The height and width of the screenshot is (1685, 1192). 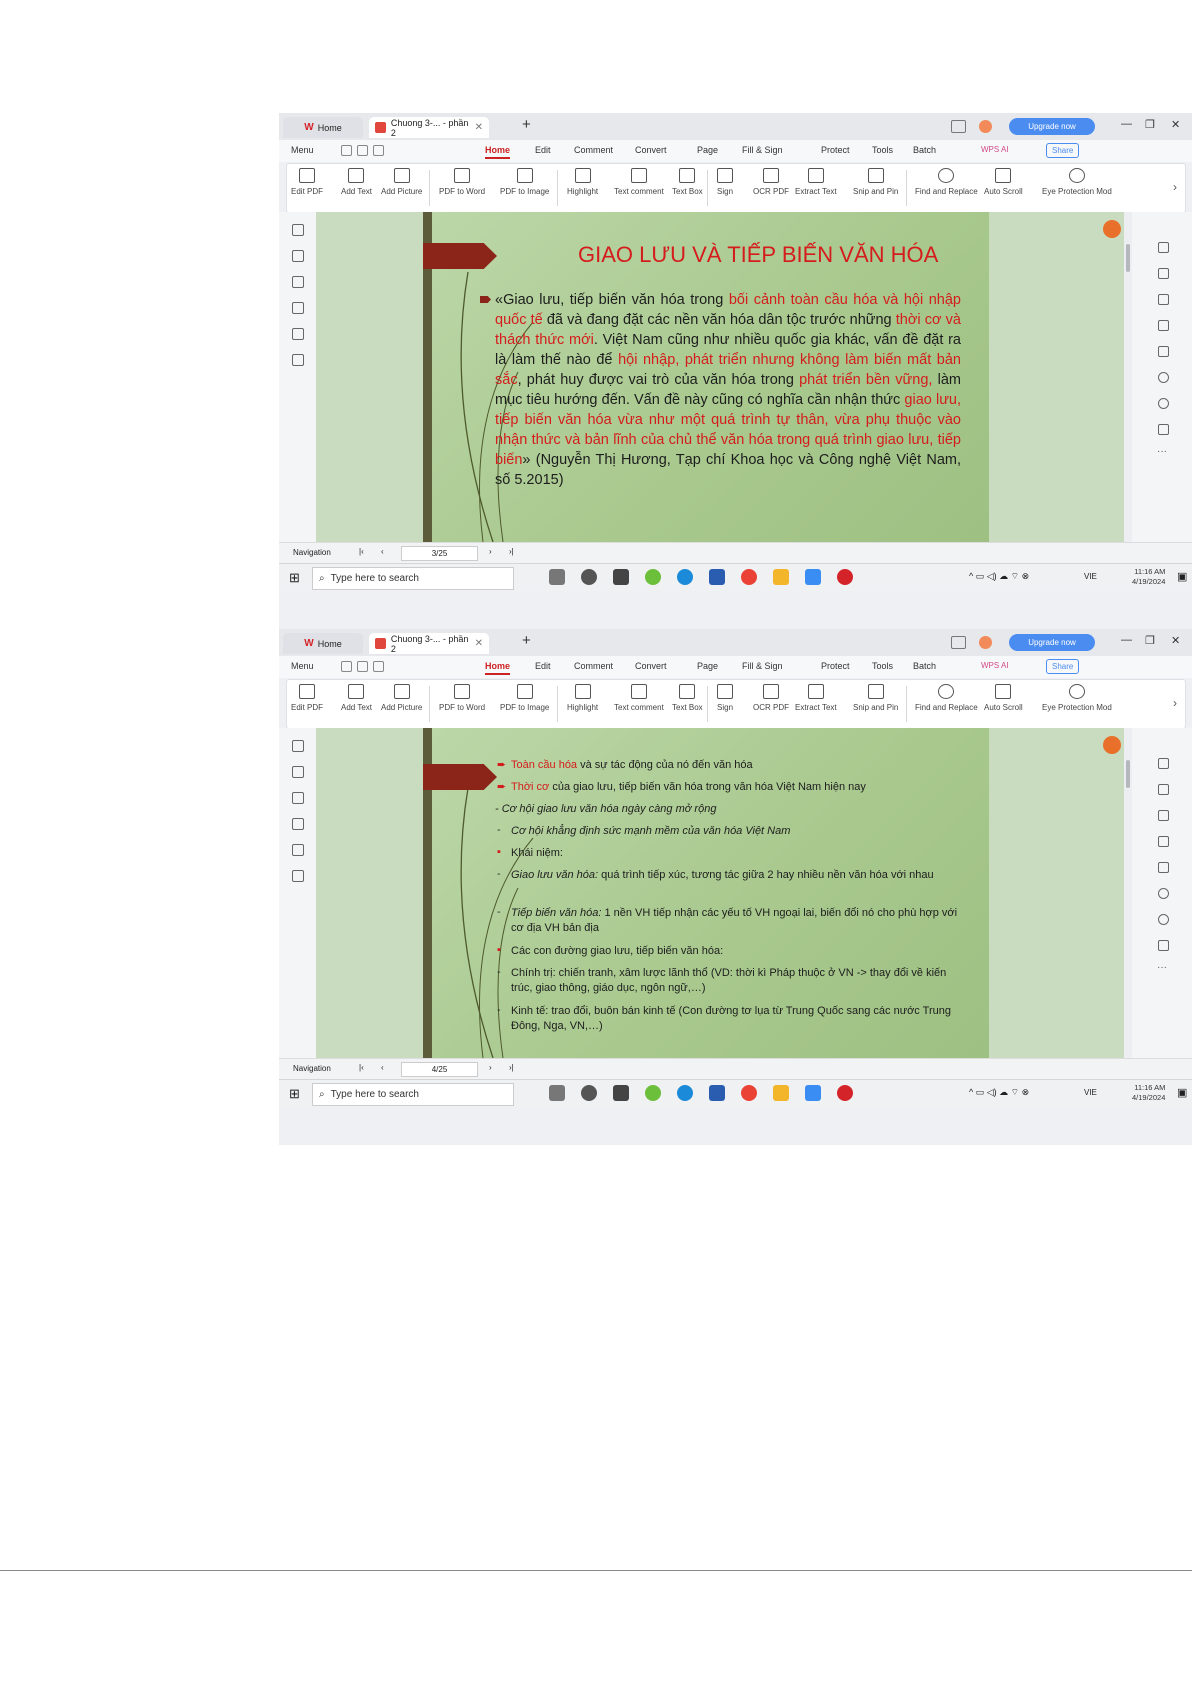 I want to click on menu-button: Menu, so click(x=302, y=150).